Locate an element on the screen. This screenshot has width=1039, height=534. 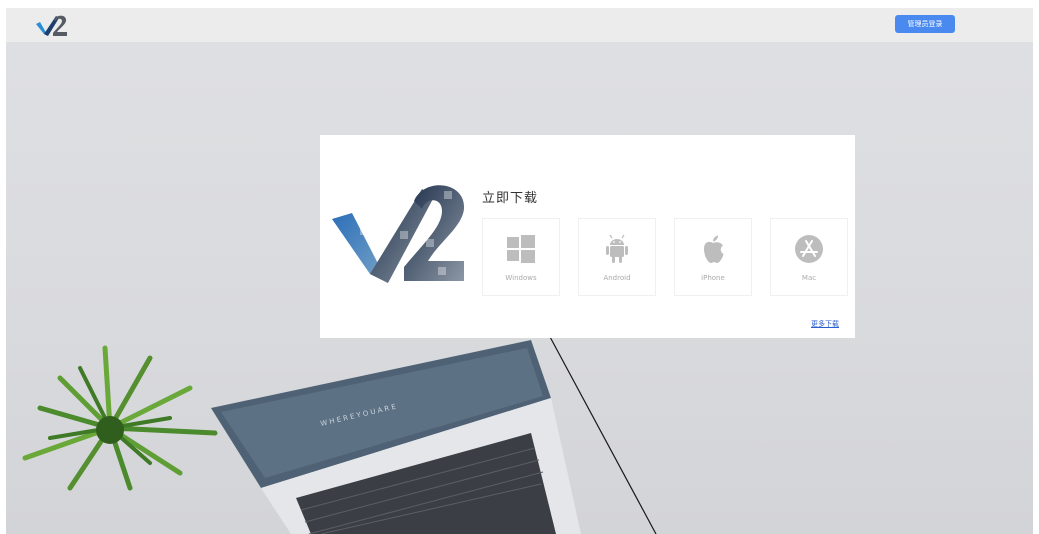
mac-download-button: Mac is located at coordinates (809, 257).